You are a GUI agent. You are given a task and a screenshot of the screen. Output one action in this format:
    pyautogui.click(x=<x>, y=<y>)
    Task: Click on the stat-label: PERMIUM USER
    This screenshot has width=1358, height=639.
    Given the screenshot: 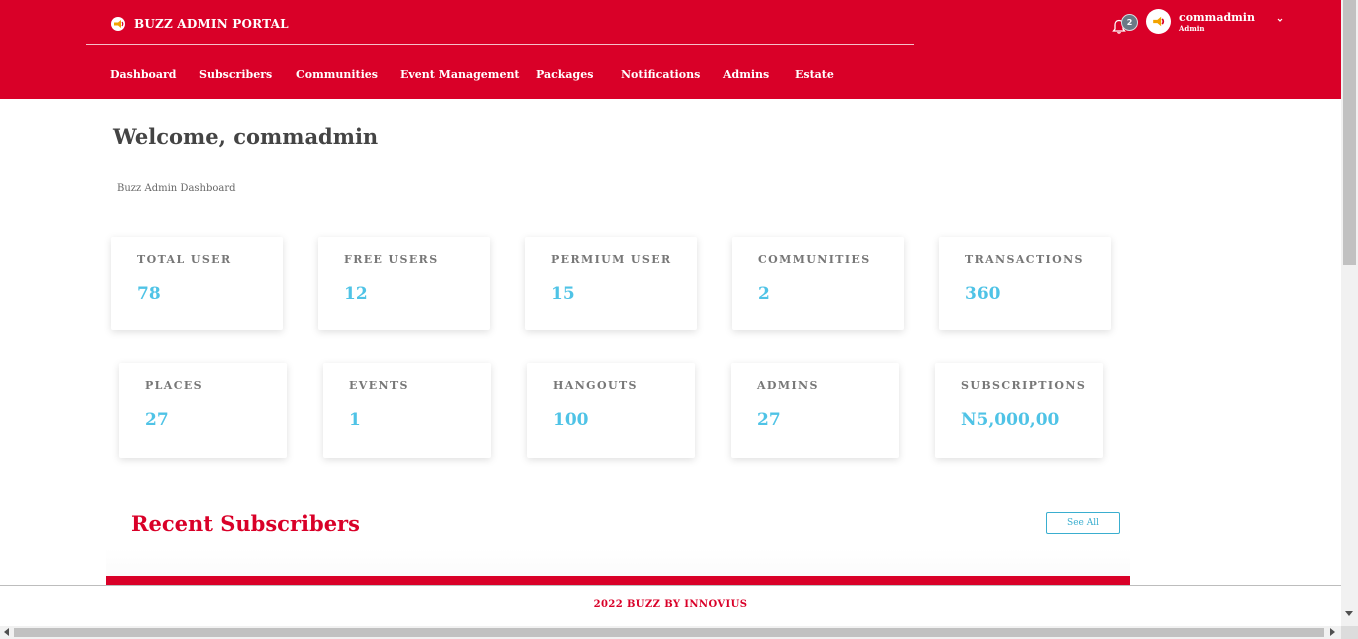 What is the action you would take?
    pyautogui.click(x=611, y=259)
    